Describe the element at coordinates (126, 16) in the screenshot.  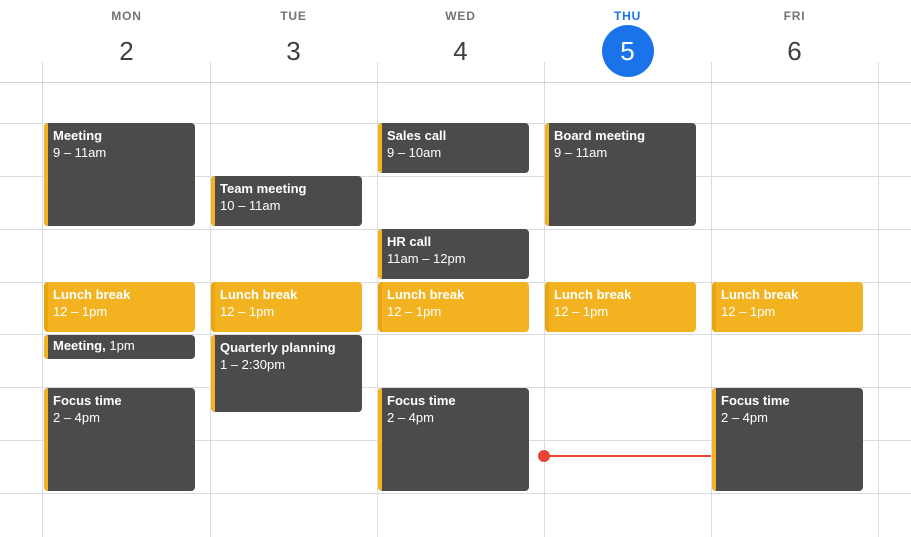
I see `day-of-week-label: MON` at that location.